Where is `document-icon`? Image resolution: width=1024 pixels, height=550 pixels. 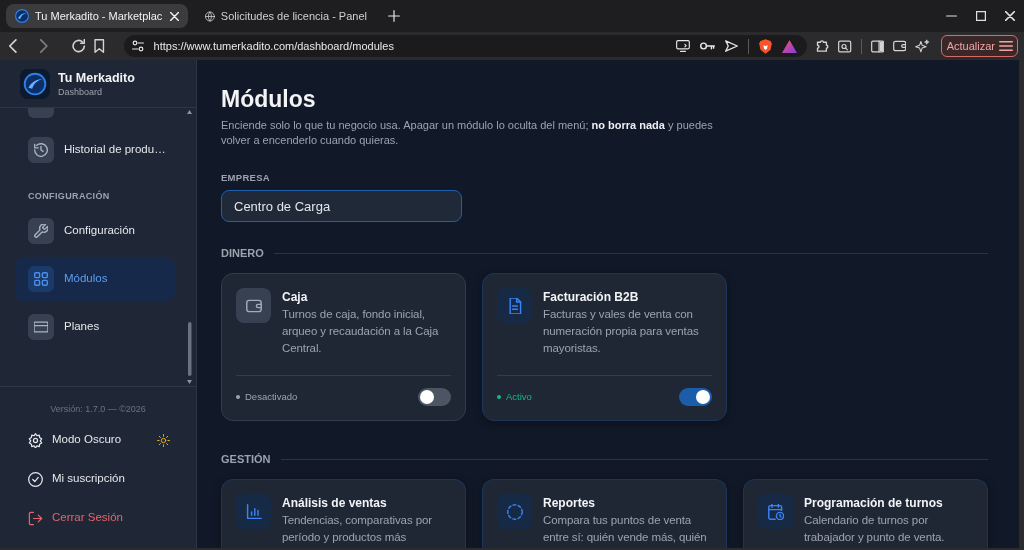 document-icon is located at coordinates (514, 305).